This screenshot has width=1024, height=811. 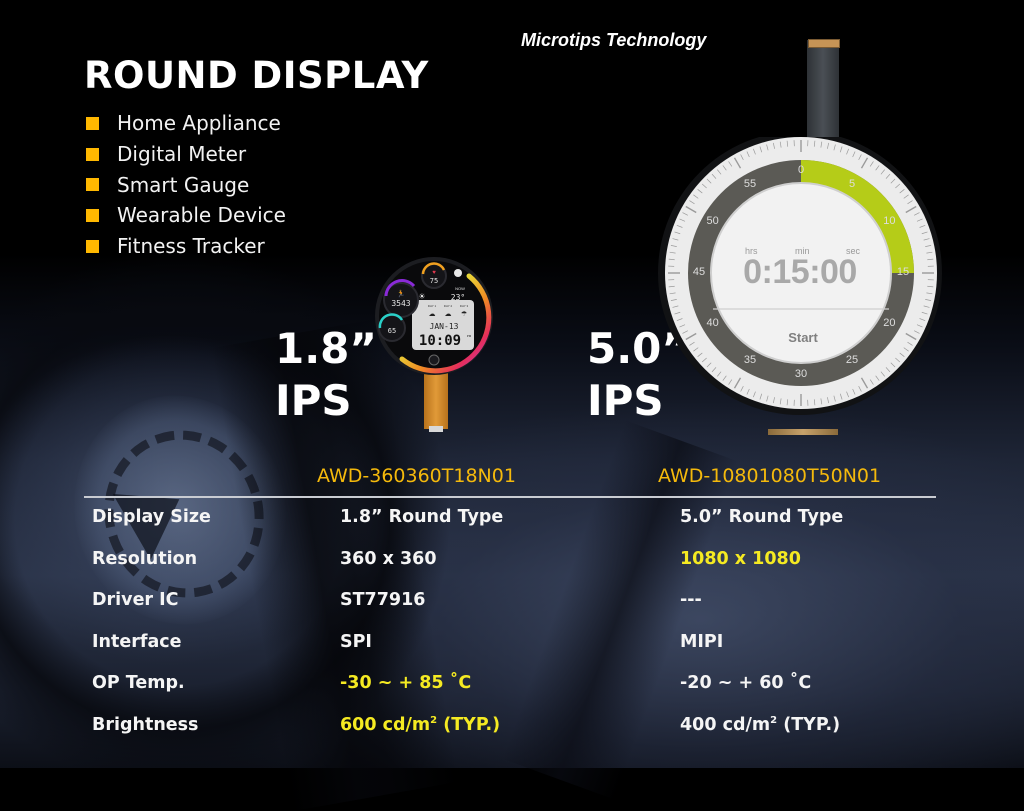 I want to click on battery-value: 65, so click(x=392, y=331).